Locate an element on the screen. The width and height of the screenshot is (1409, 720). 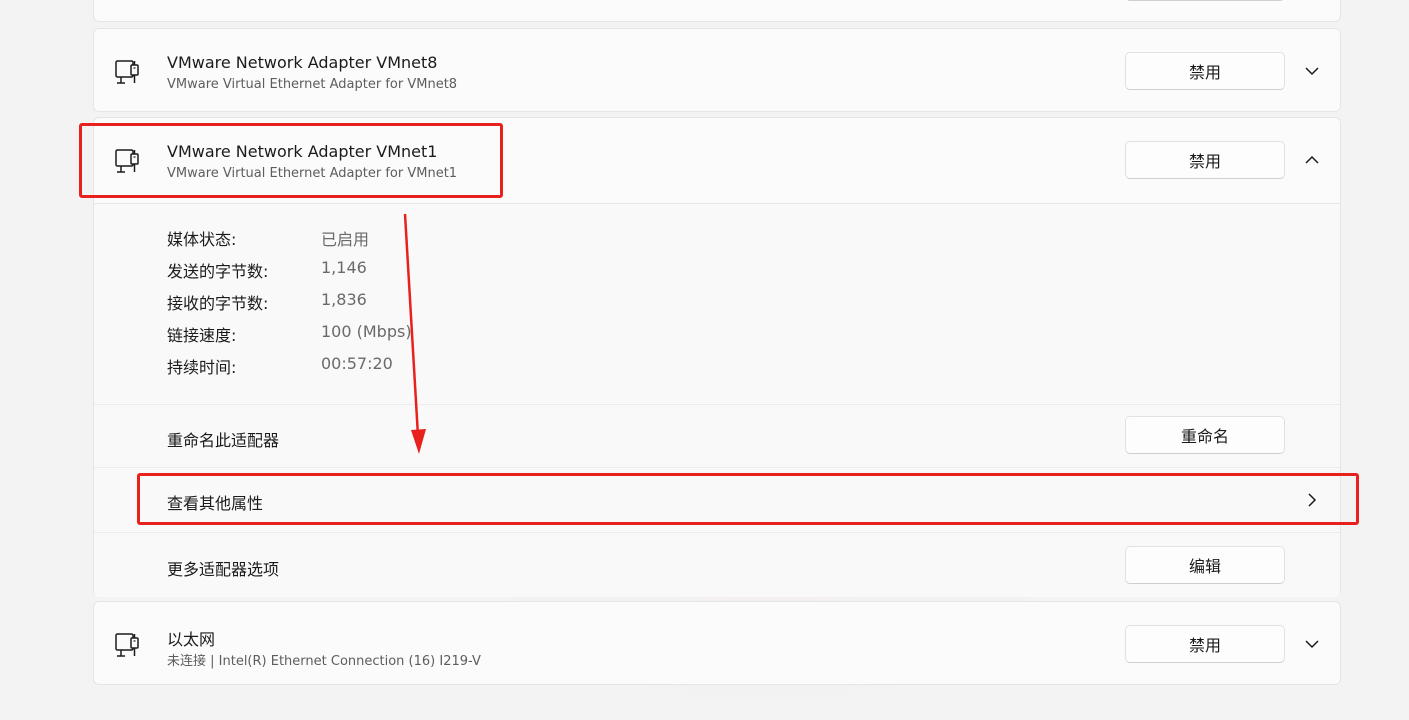
adapter-name: 以太网 is located at coordinates (191, 639).